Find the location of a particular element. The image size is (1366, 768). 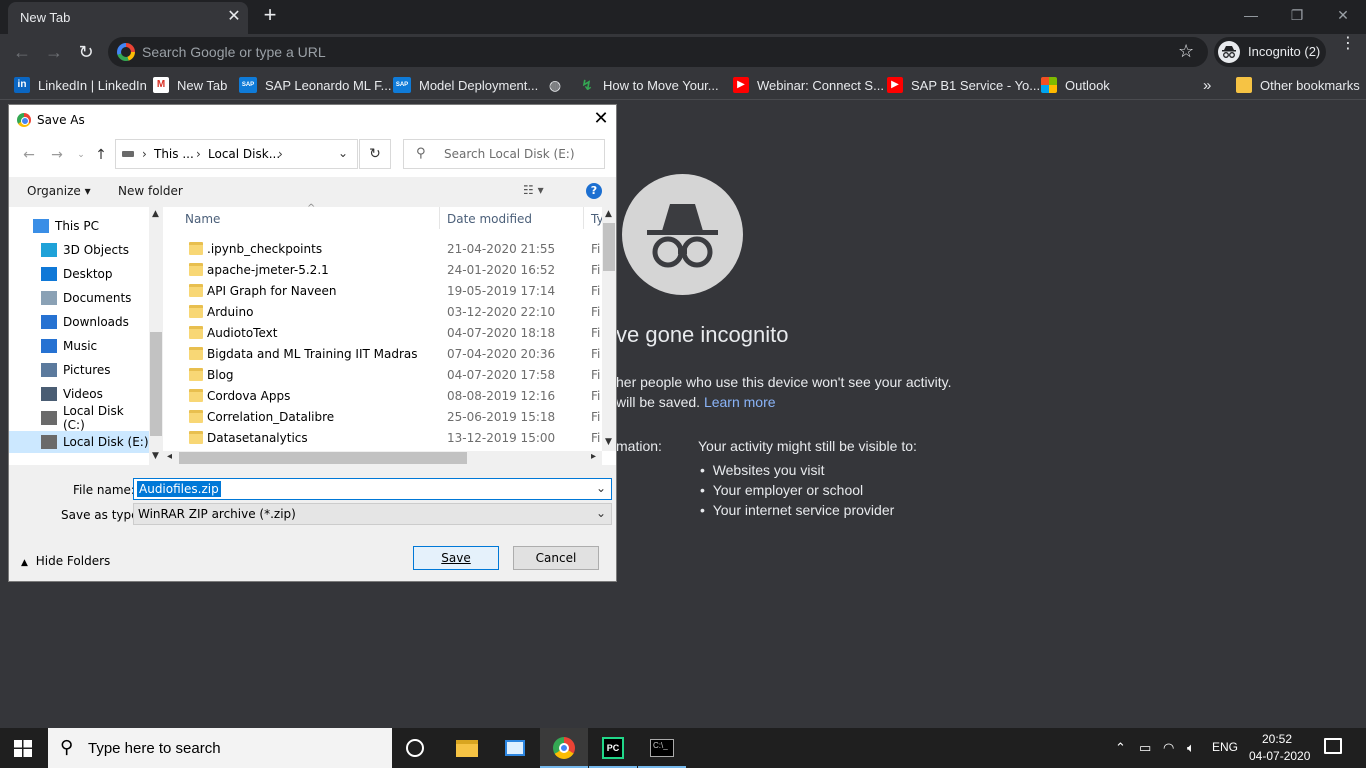

file-name-dropdown-chevron-icon: ⌄ is located at coordinates (601, 488).